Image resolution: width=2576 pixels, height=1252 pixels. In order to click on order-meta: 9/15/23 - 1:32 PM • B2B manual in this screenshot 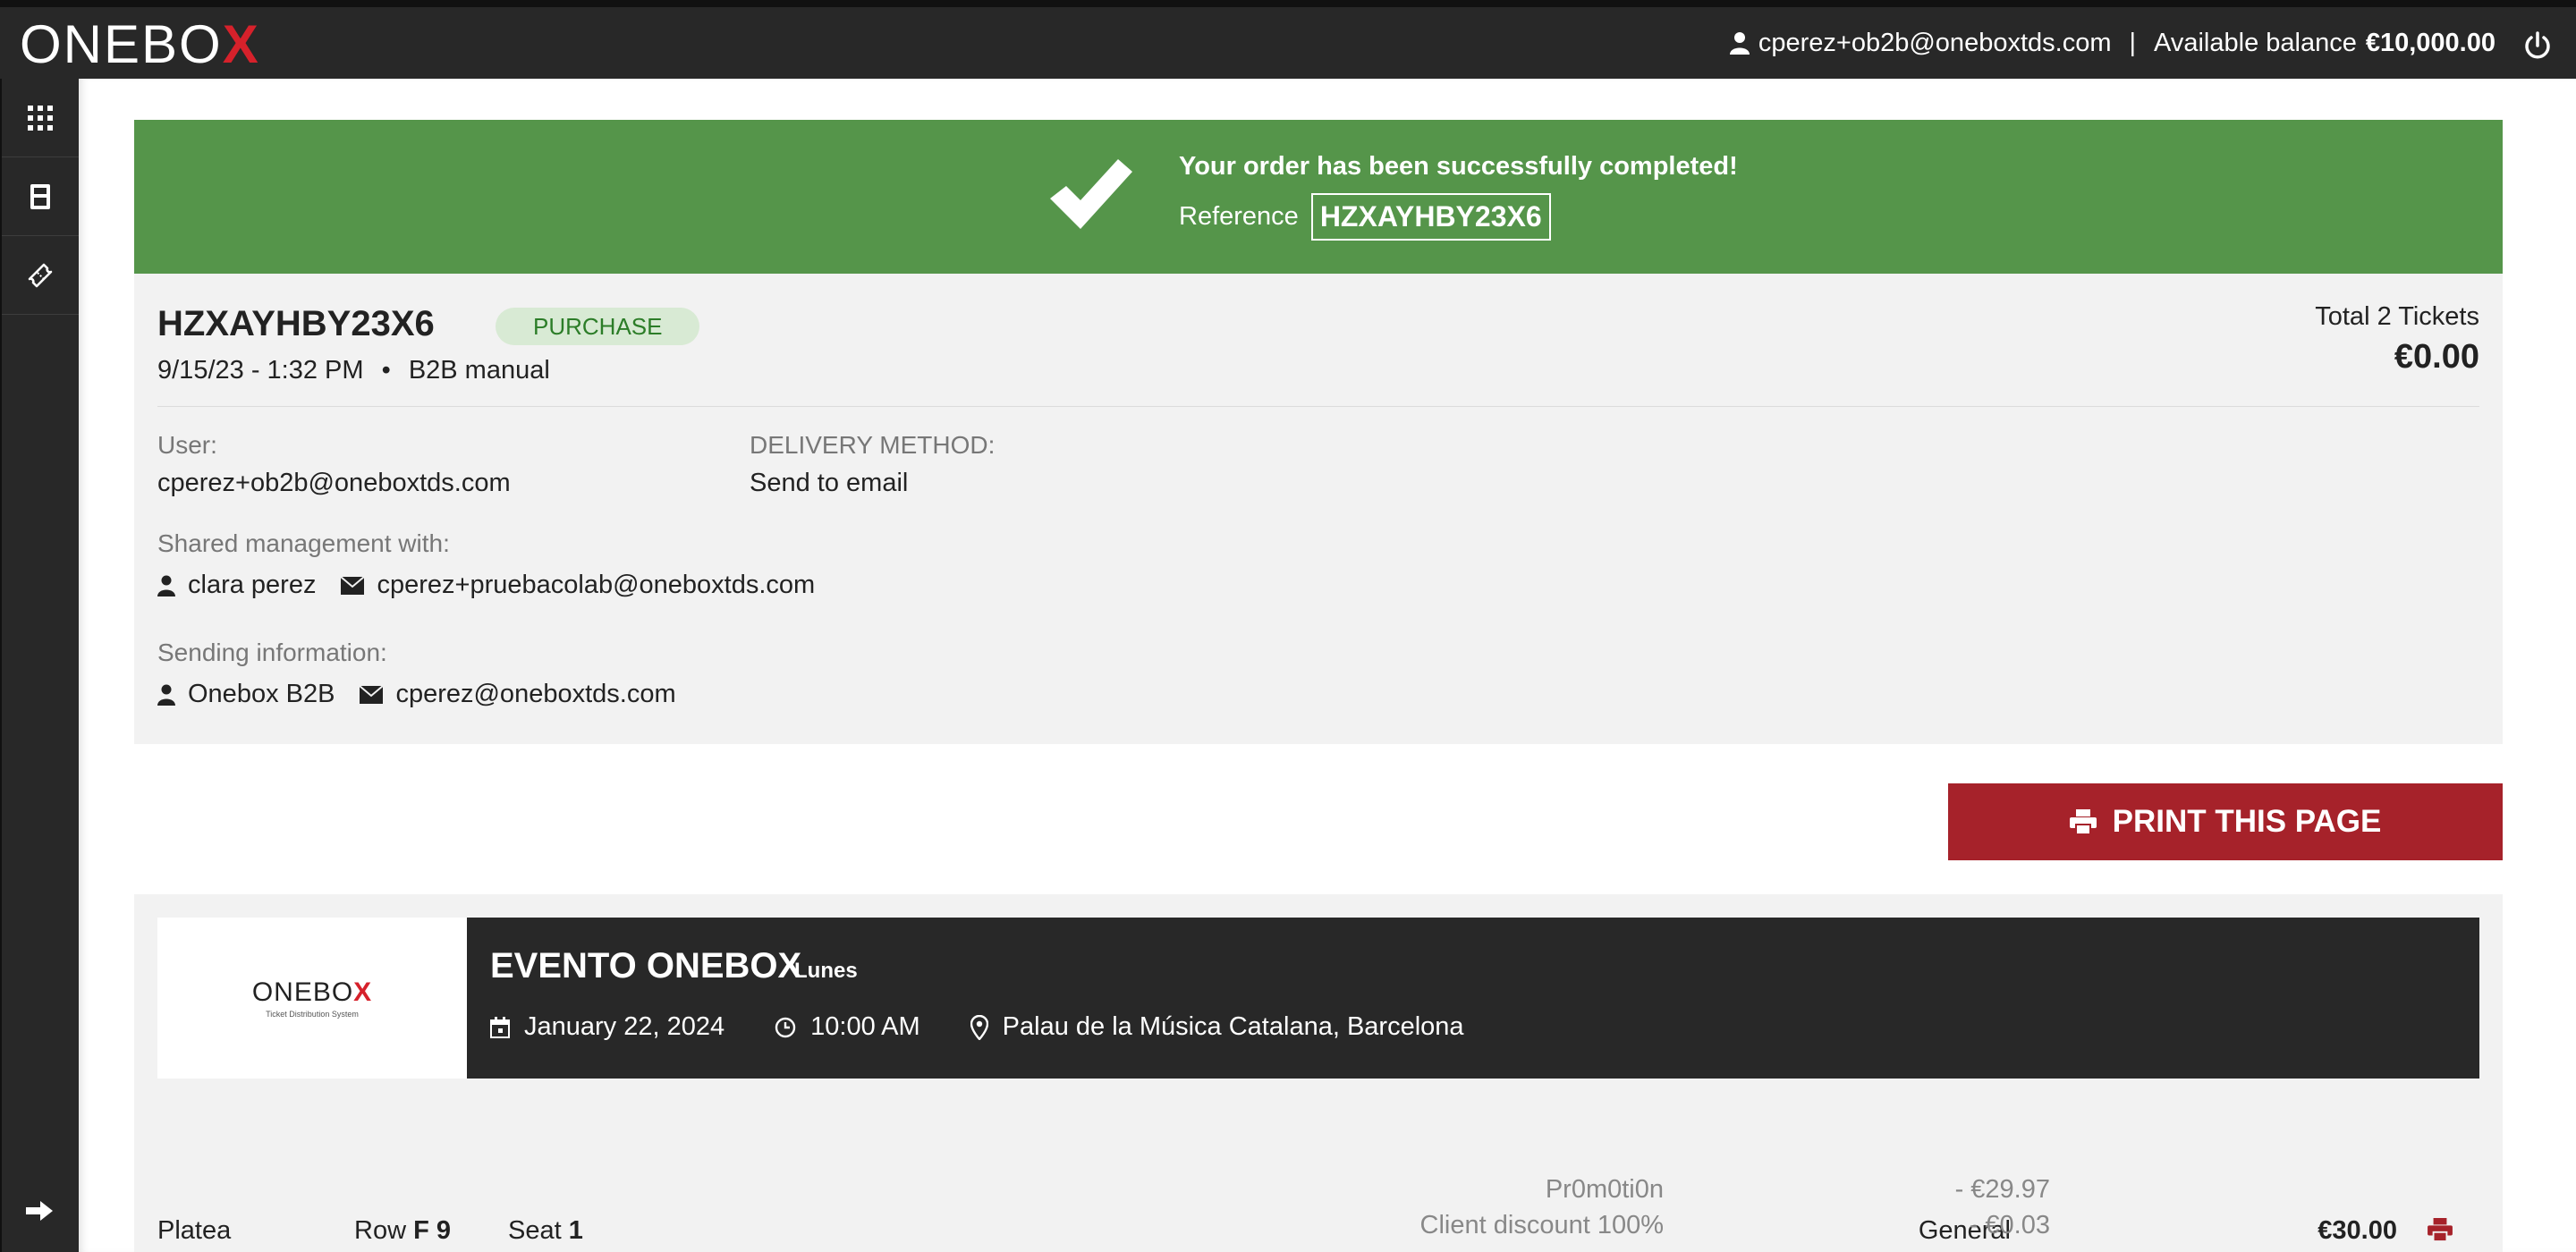, I will do `click(353, 370)`.